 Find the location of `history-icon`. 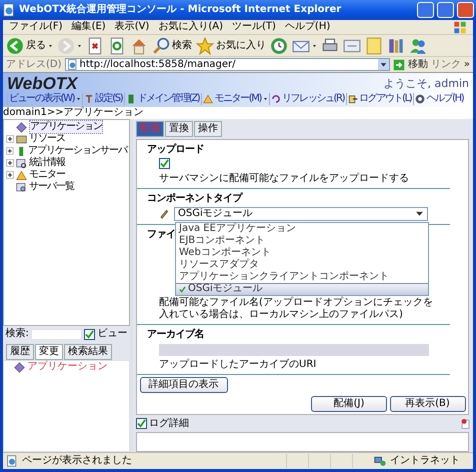

history-icon is located at coordinates (279, 45).